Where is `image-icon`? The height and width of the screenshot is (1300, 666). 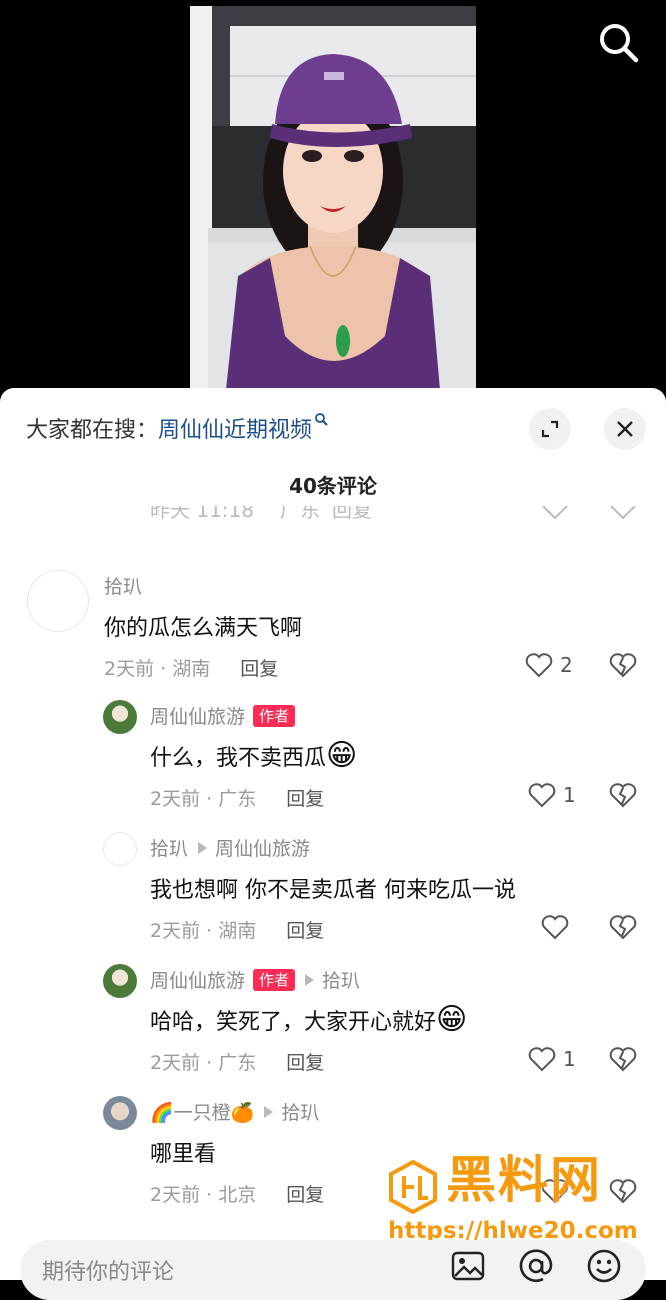
image-icon is located at coordinates (468, 1266).